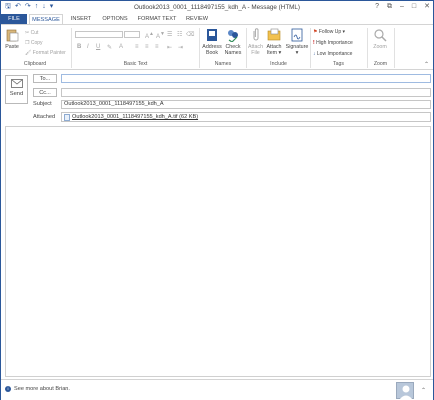 Image resolution: width=434 pixels, height=400 pixels. Describe the element at coordinates (315, 32) in the screenshot. I see `flag-icon: ⚑` at that location.